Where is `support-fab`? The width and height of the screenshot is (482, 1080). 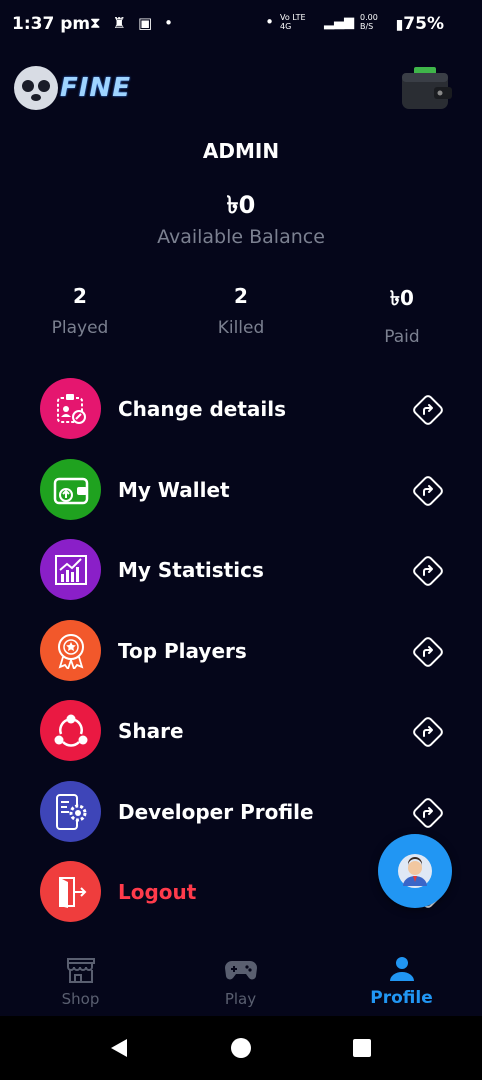
support-fab is located at coordinates (415, 871).